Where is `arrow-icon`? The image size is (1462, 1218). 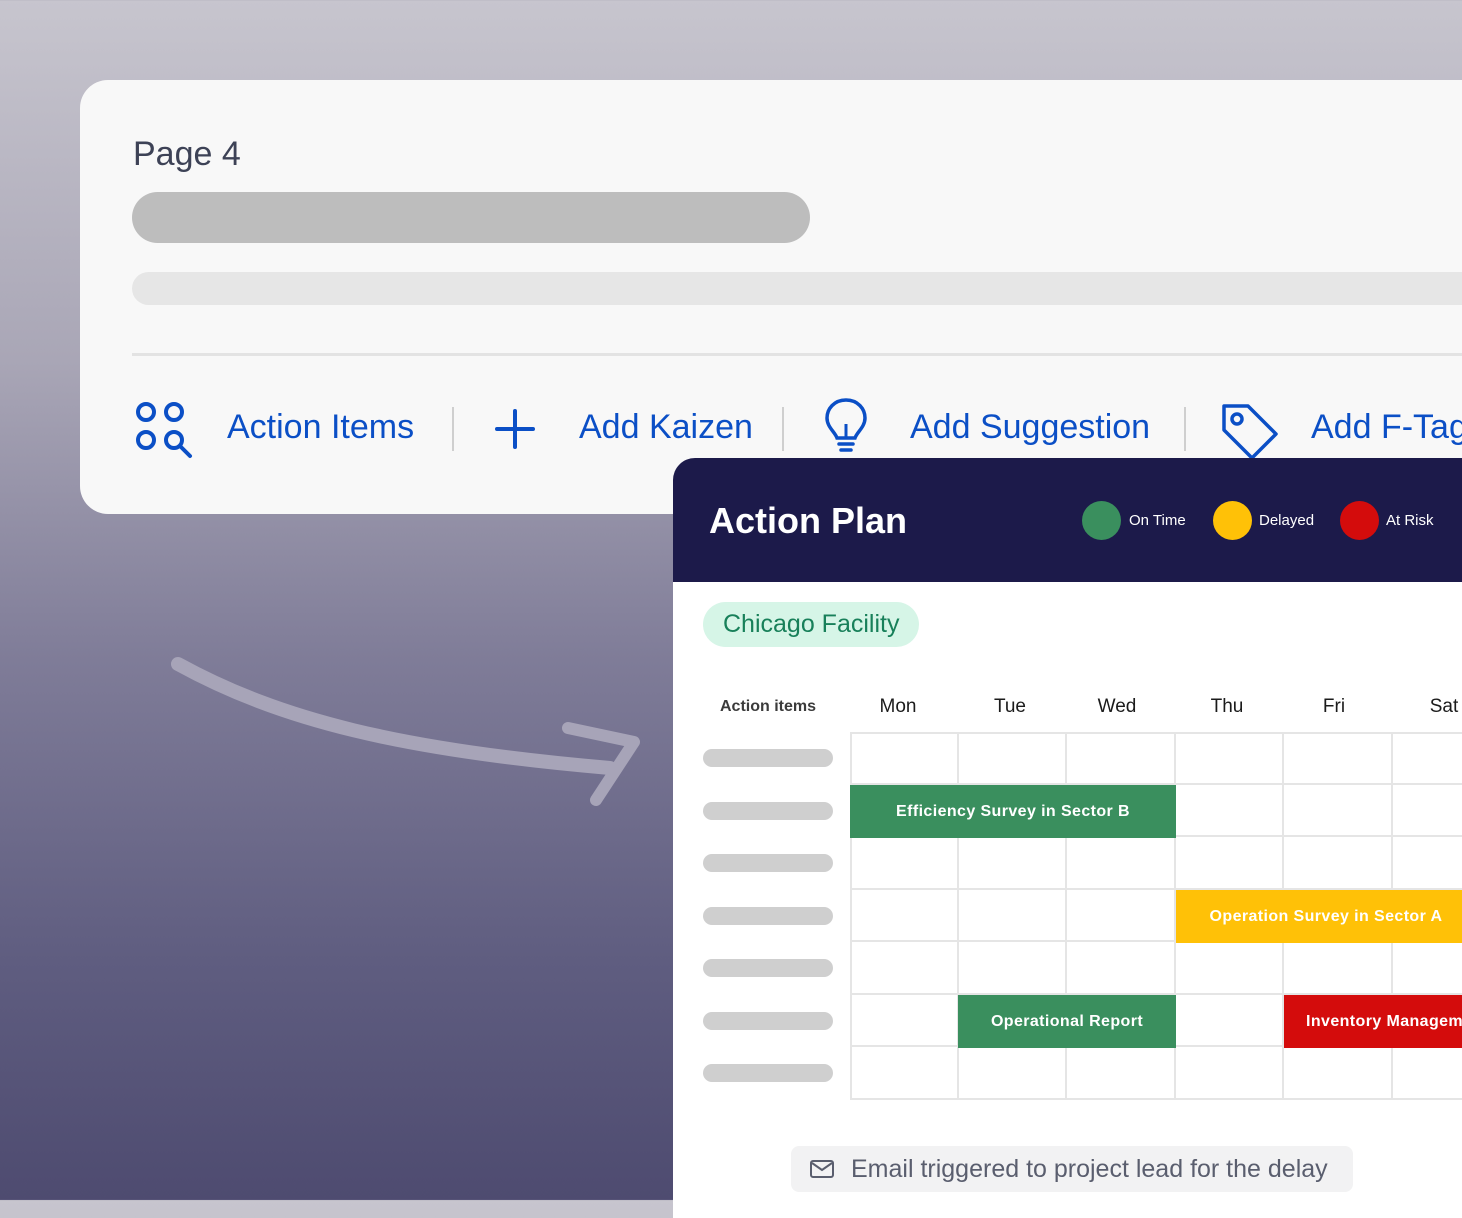 arrow-icon is located at coordinates (410, 737).